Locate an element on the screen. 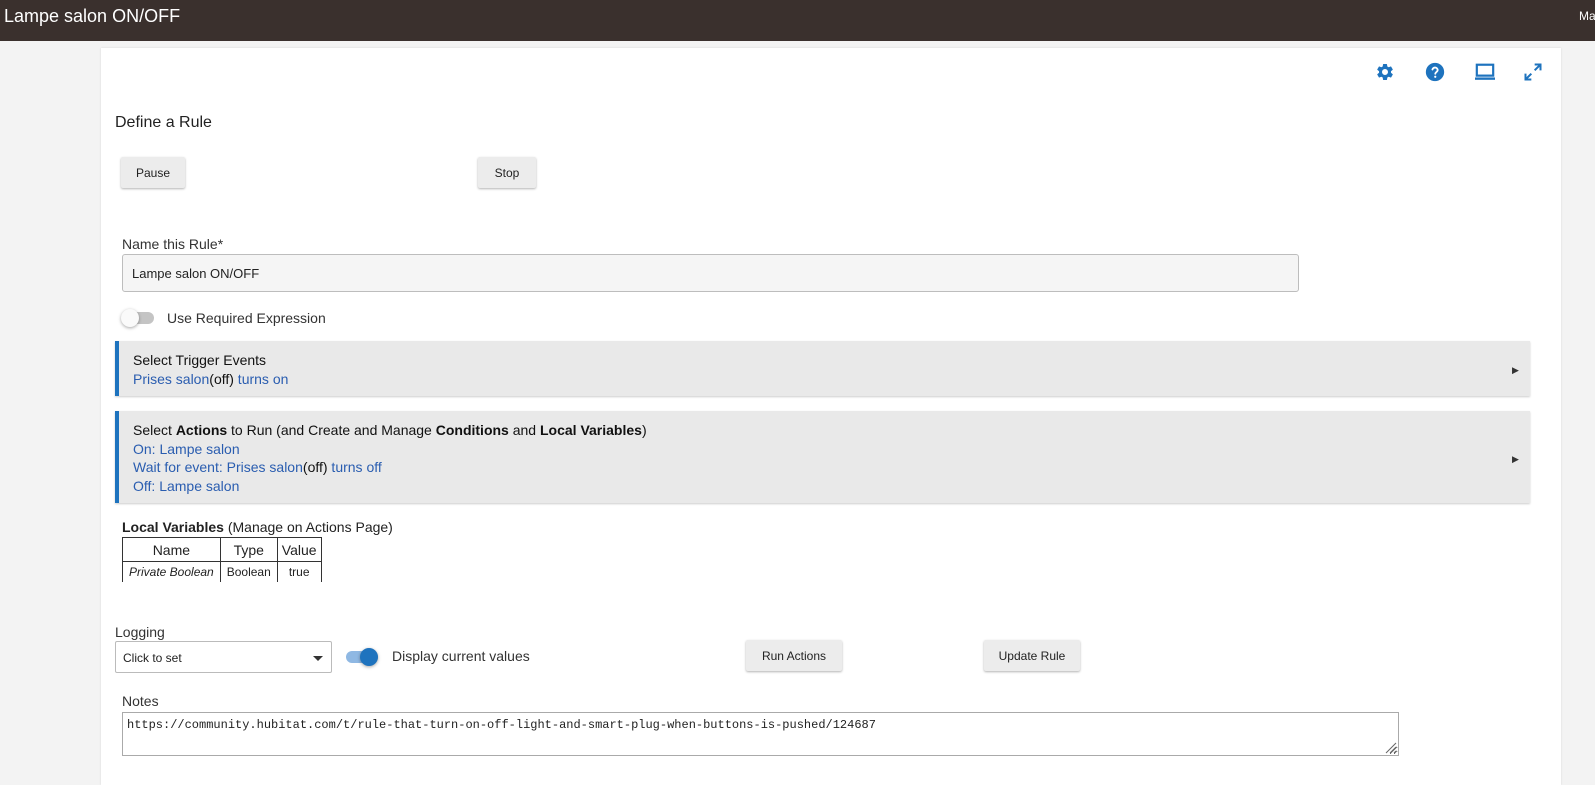 The height and width of the screenshot is (785, 1595). logging-selected-value: Click to set is located at coordinates (152, 658).